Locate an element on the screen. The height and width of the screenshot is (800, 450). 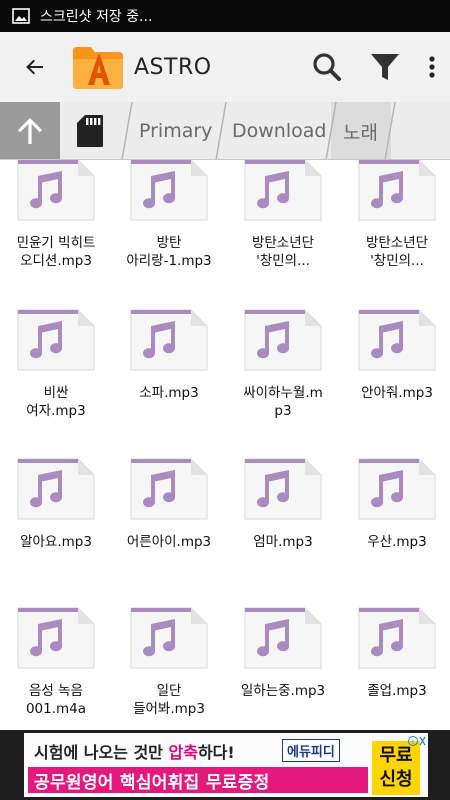
search-button is located at coordinates (327, 67).